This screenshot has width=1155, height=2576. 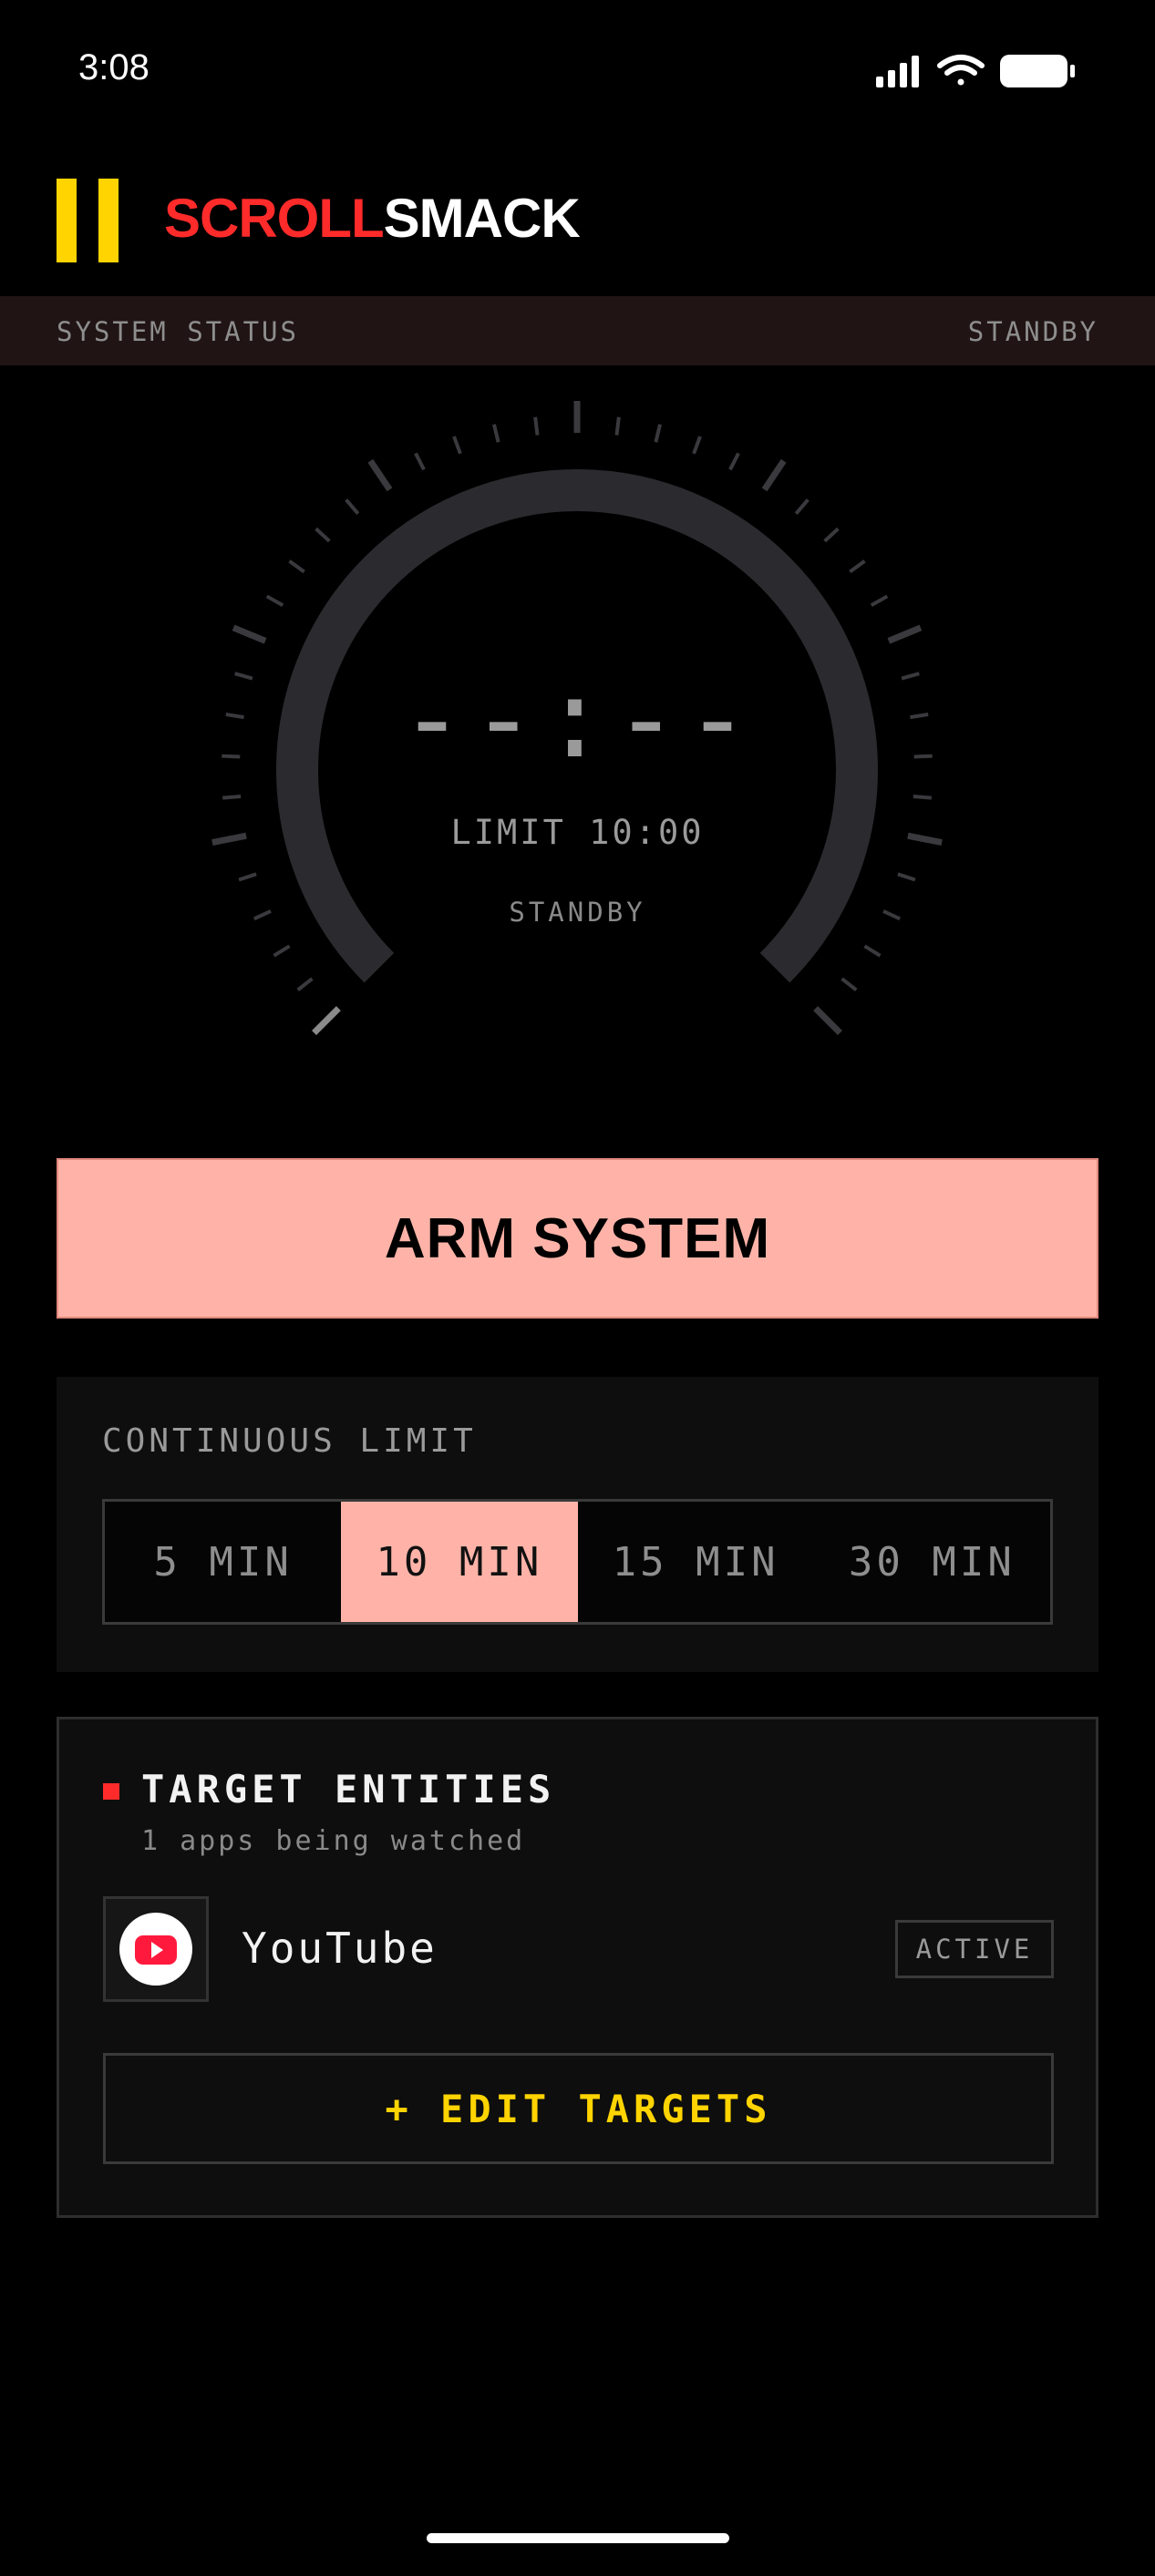 What do you see at coordinates (932, 1562) in the screenshot?
I see `limit-option-30: 30 MIN` at bounding box center [932, 1562].